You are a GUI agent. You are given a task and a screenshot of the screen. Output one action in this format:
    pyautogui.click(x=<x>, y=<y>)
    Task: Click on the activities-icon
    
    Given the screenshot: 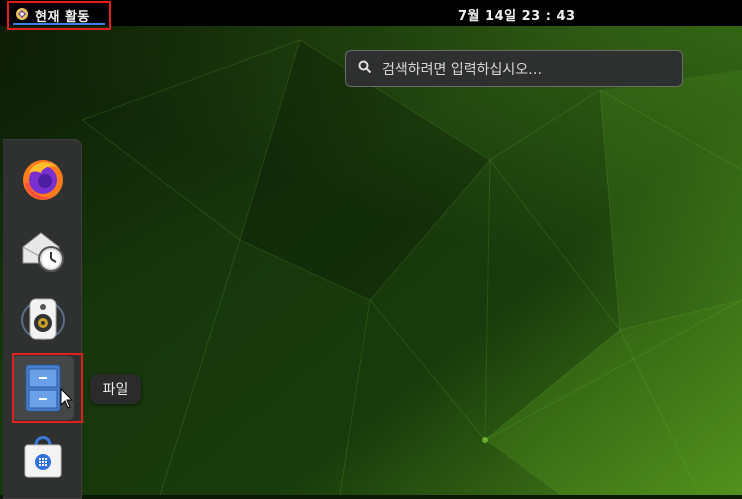 What is the action you would take?
    pyautogui.click(x=22, y=16)
    